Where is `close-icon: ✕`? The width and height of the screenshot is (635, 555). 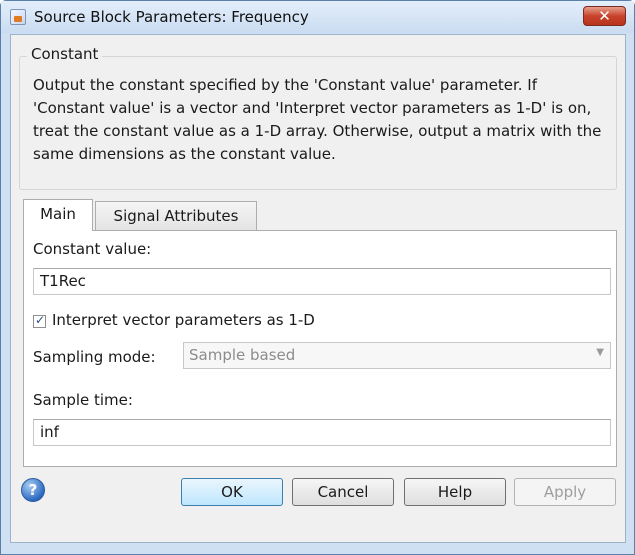 close-icon: ✕ is located at coordinates (604, 16).